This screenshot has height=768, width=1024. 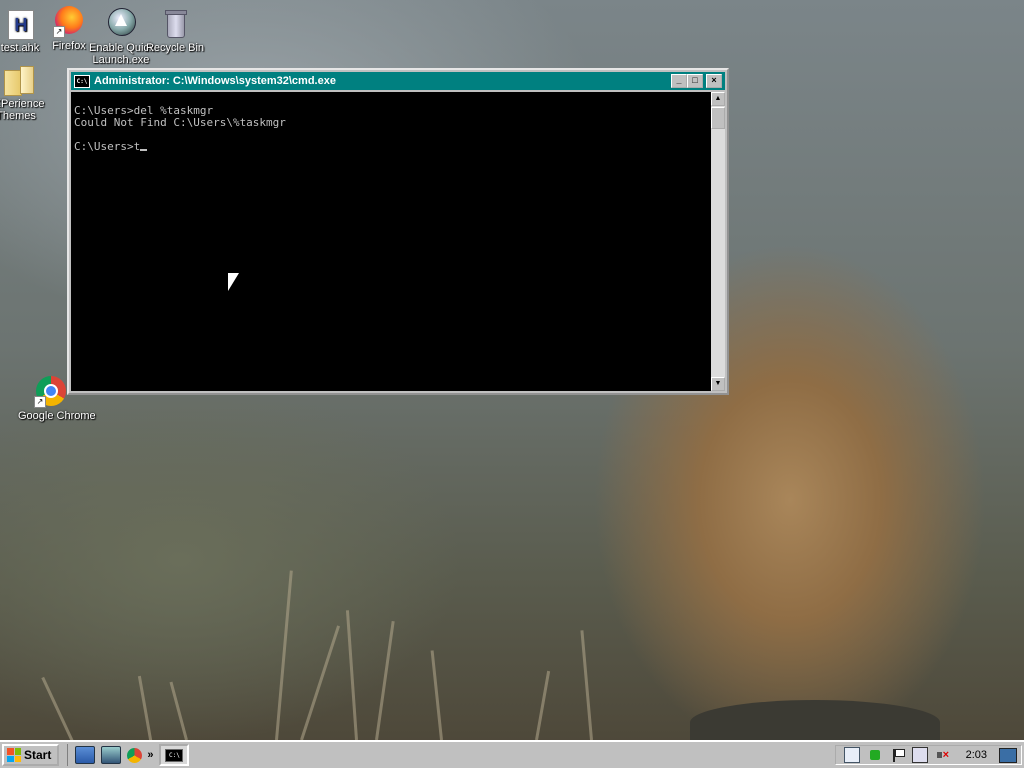 I want to click on system-tray: × 2:03, so click(x=928, y=755).